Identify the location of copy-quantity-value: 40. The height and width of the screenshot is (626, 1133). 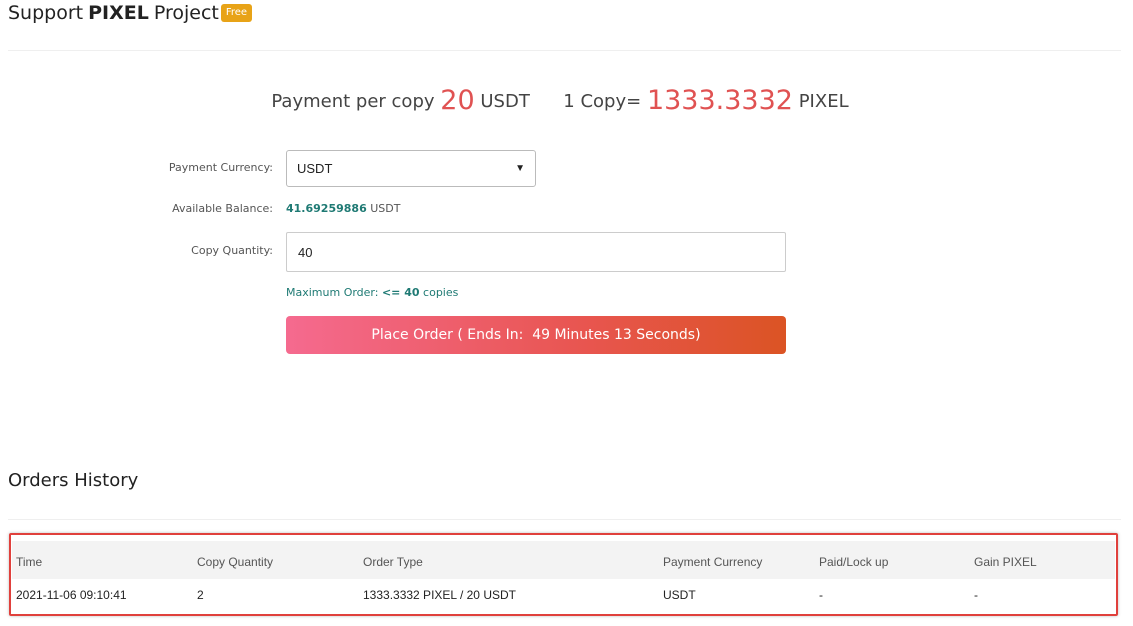
(305, 252).